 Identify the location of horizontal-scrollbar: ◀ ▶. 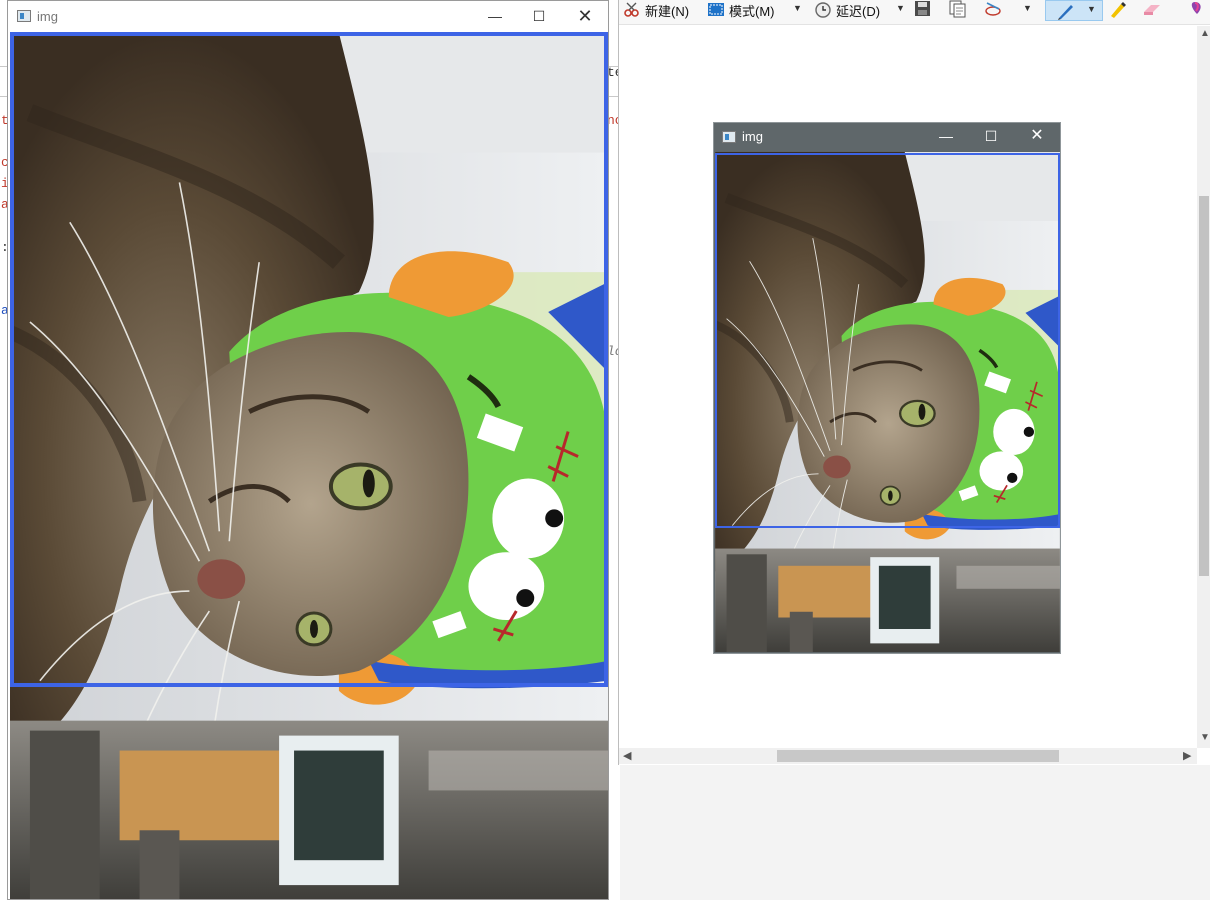
(908, 756).